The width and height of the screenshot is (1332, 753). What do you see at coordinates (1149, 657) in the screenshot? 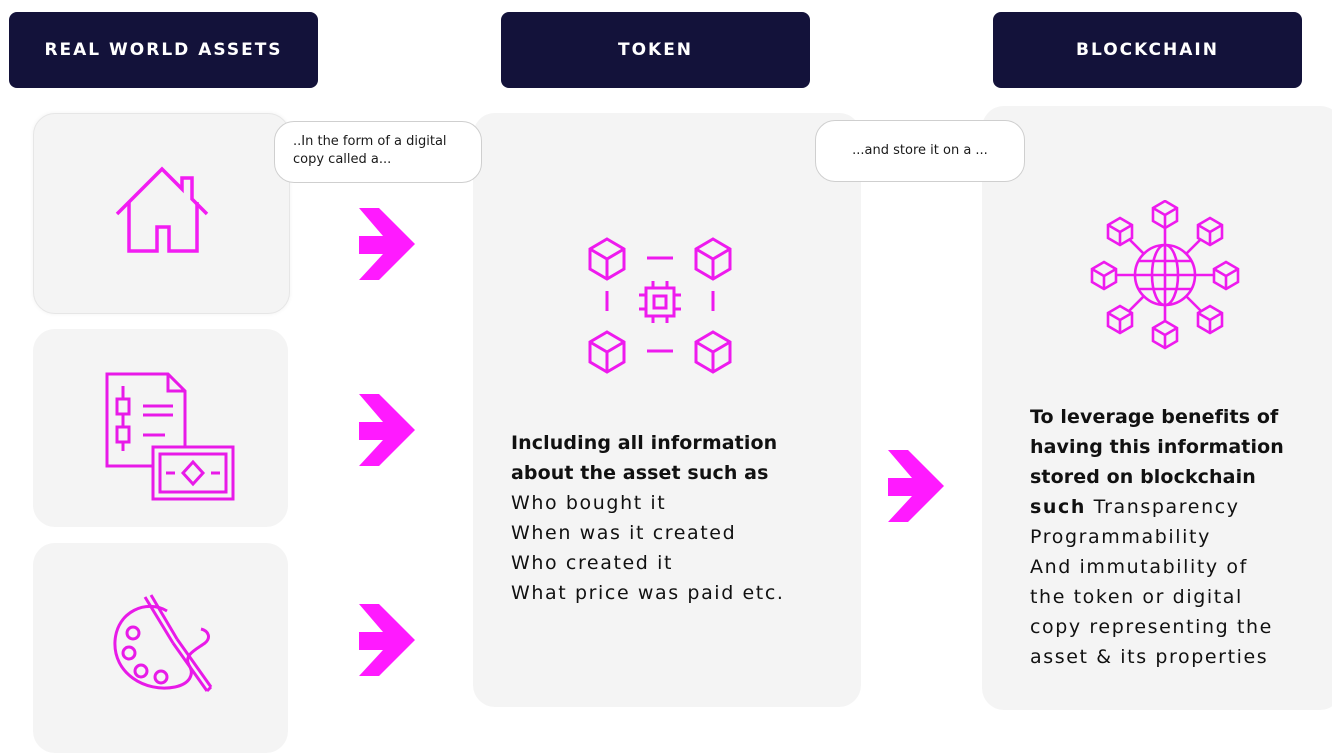
I see `chain-text-line: asset & its properties` at bounding box center [1149, 657].